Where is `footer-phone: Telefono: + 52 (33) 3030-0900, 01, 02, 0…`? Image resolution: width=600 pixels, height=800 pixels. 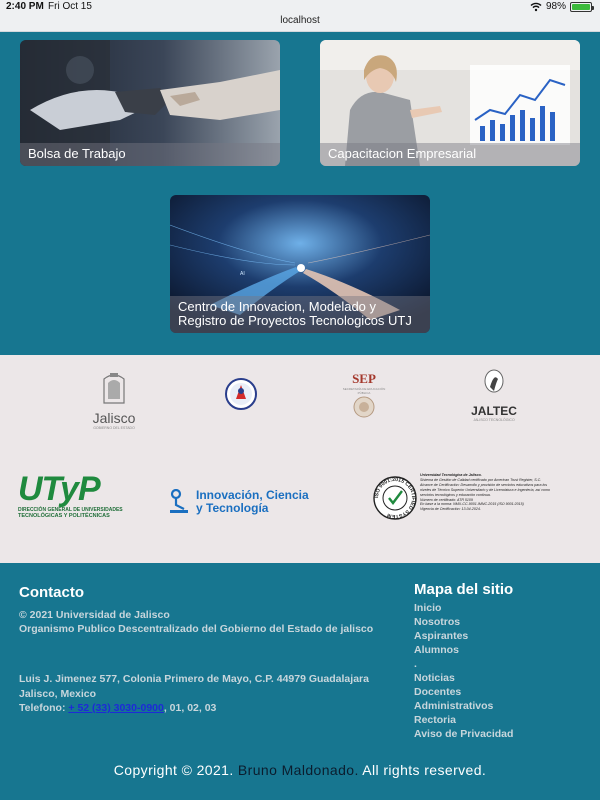 footer-phone: Telefono: + 52 (33) 3030-0900, 01, 02, 0… is located at coordinates (117, 708).